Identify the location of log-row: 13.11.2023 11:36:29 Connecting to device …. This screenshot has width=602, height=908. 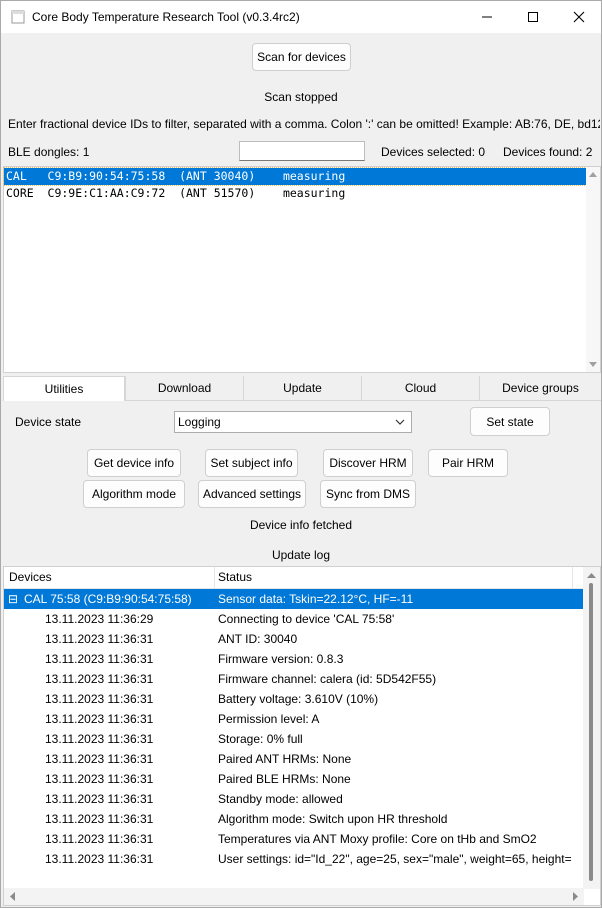
(294, 619).